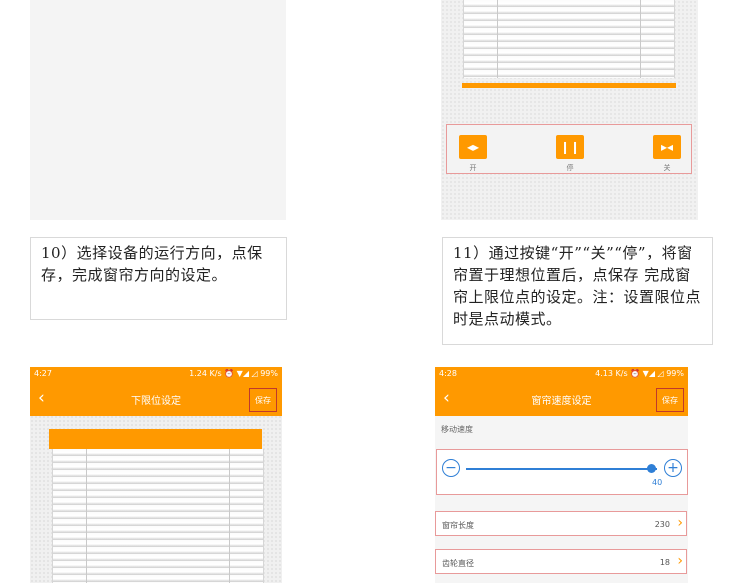 The height and width of the screenshot is (583, 750). What do you see at coordinates (657, 482) in the screenshot?
I see `slider-value: 40` at bounding box center [657, 482].